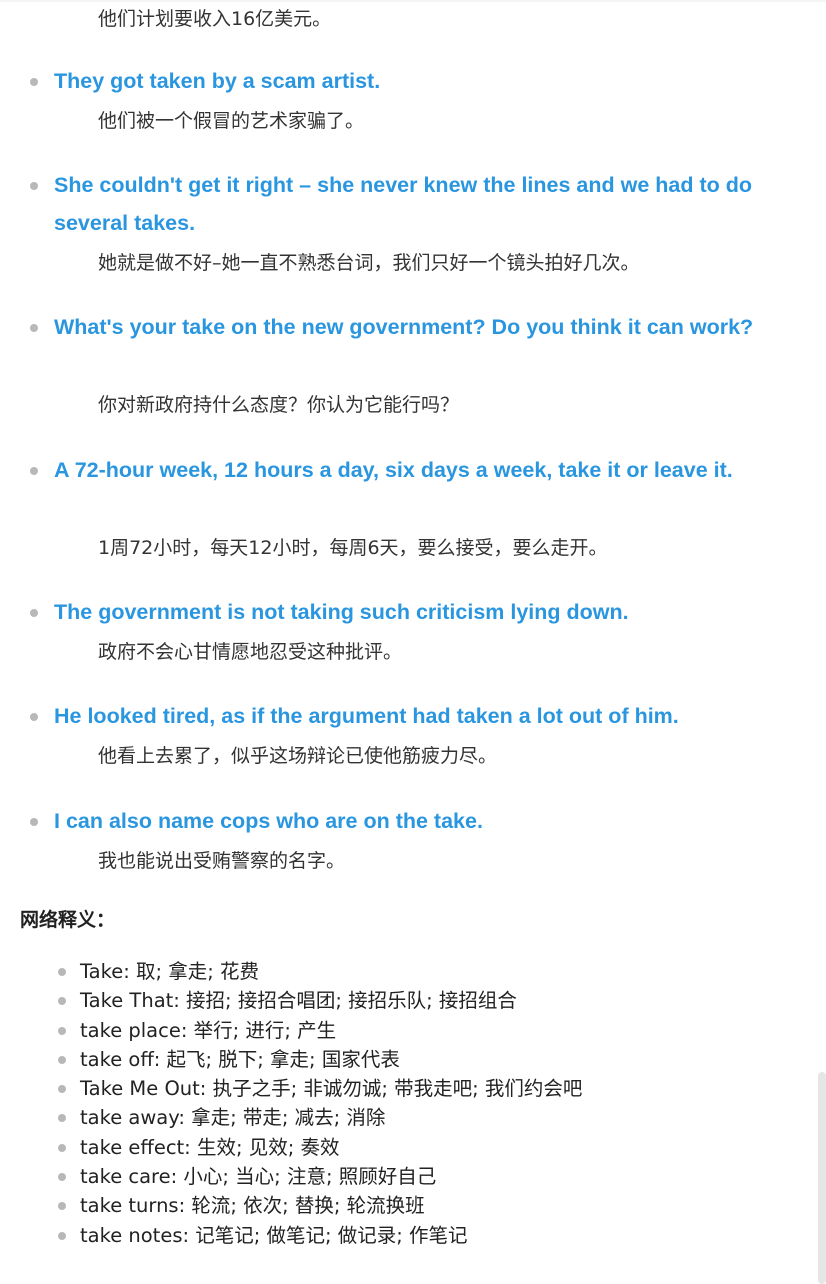 This screenshot has height=1284, width=826. I want to click on example-translation: 政府不会心甘情愿地忍受这种批评。, so click(250, 652).